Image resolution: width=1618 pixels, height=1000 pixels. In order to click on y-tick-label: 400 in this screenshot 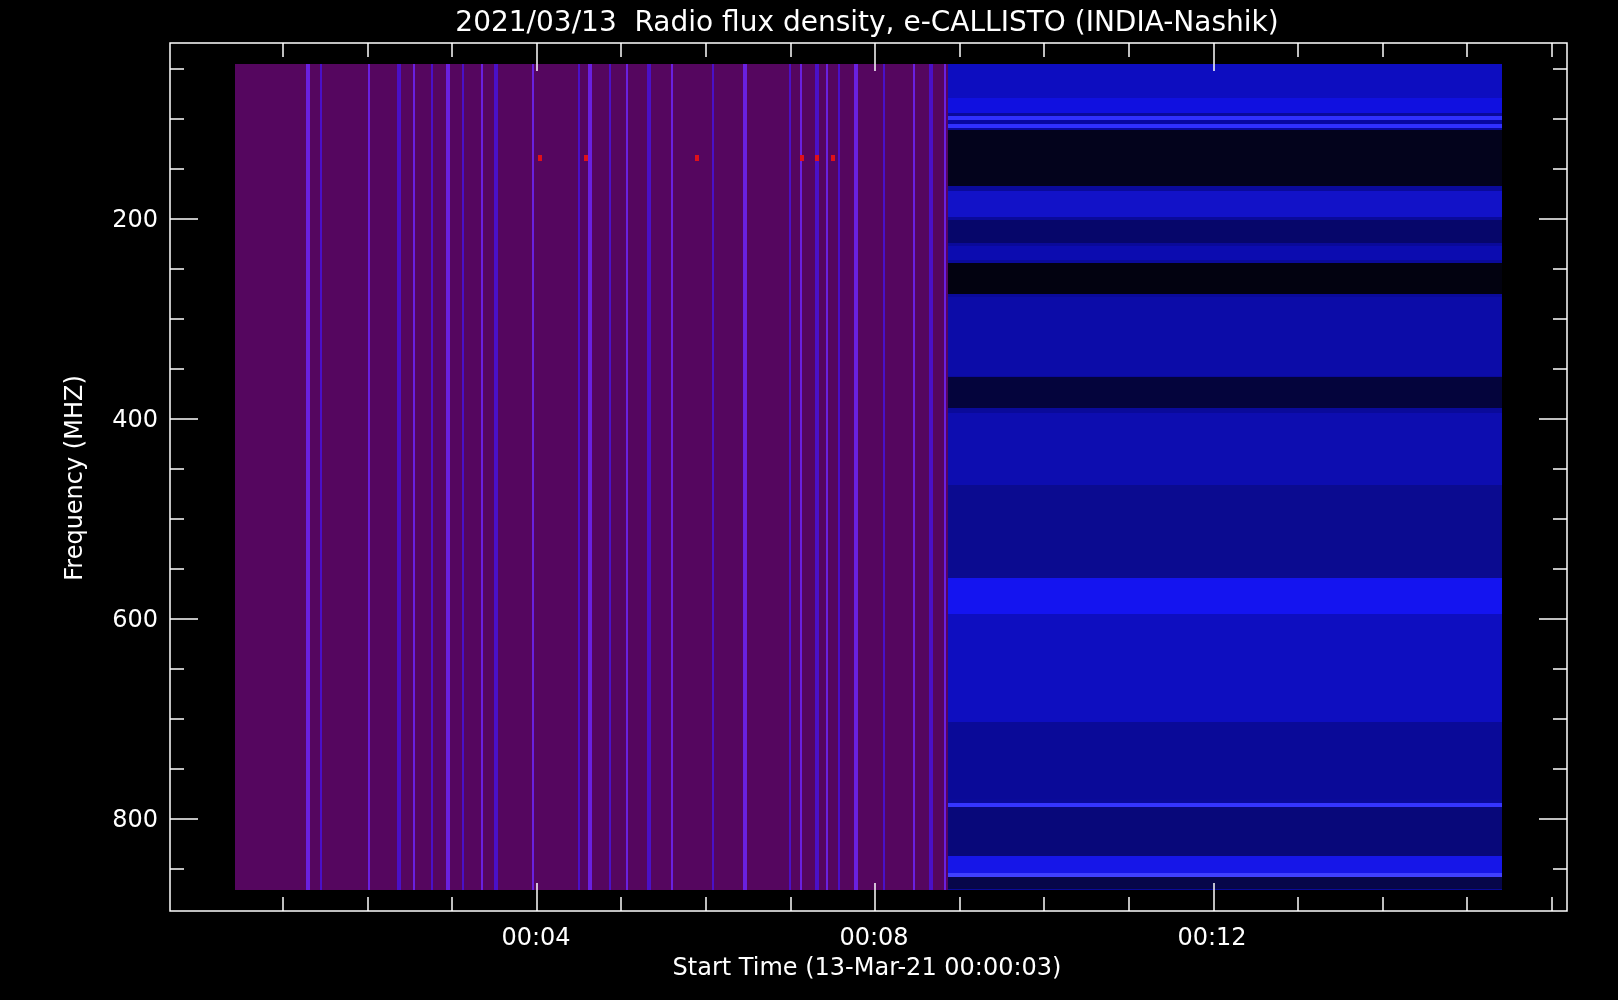, I will do `click(135, 419)`.